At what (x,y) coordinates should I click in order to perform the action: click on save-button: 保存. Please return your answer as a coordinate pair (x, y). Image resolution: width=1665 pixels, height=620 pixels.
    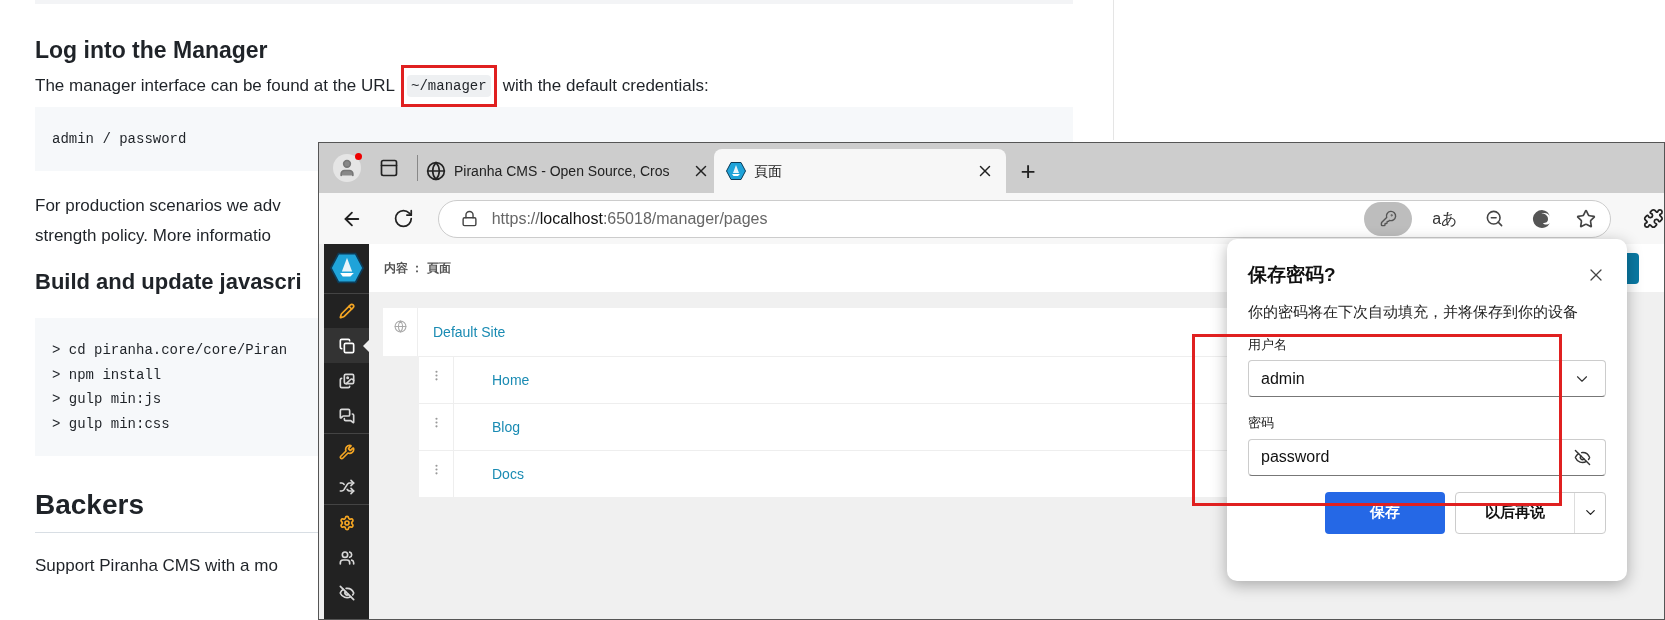
    Looking at the image, I should click on (1385, 512).